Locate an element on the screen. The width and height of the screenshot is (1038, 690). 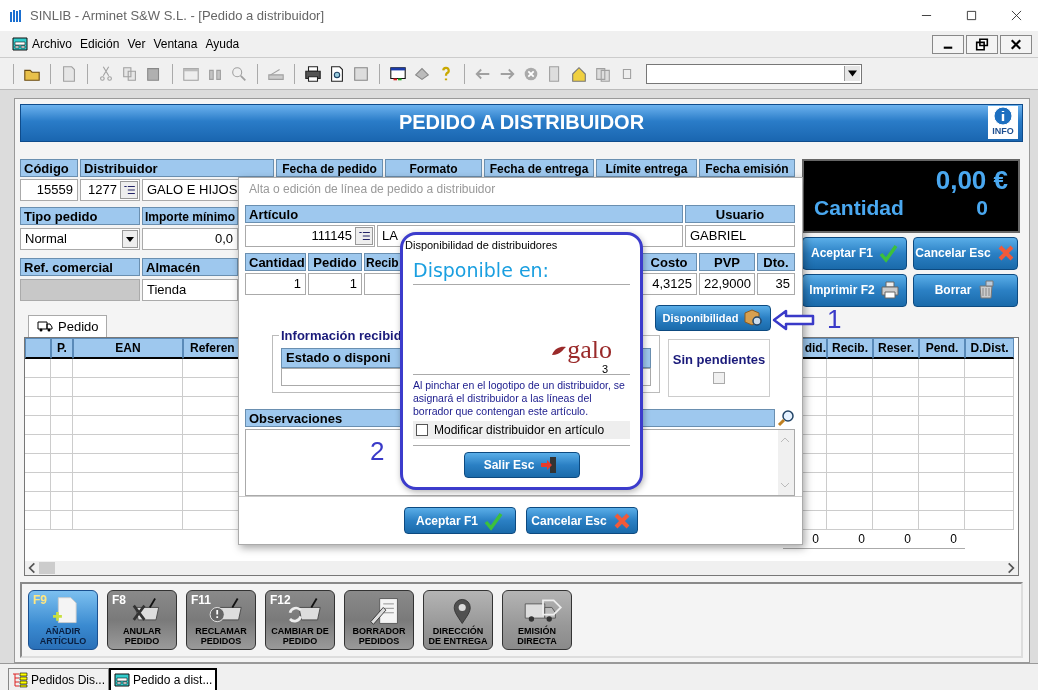
window-title: SINLIB - Arminet S&W S.L. - [Pedido a distribuidor] is located at coordinates (177, 15).